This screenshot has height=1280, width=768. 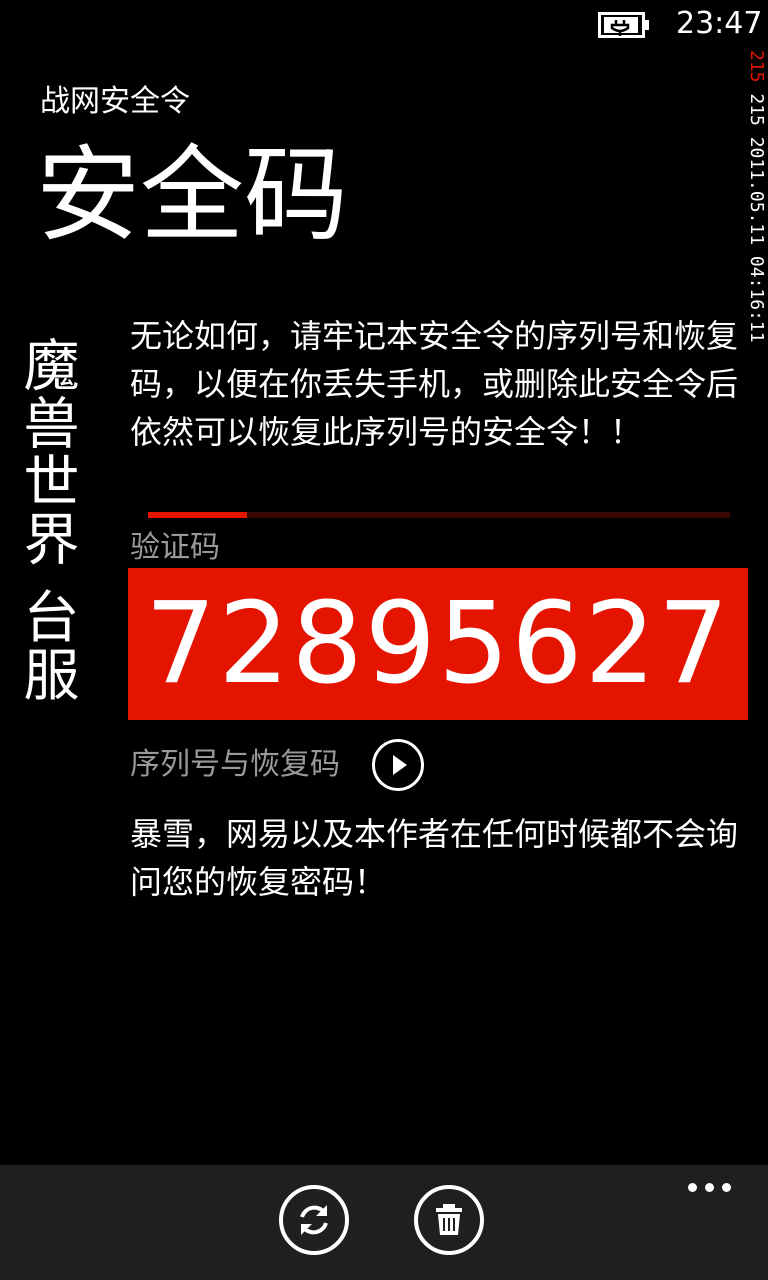 I want to click on status-clock: 23:47, so click(x=719, y=23).